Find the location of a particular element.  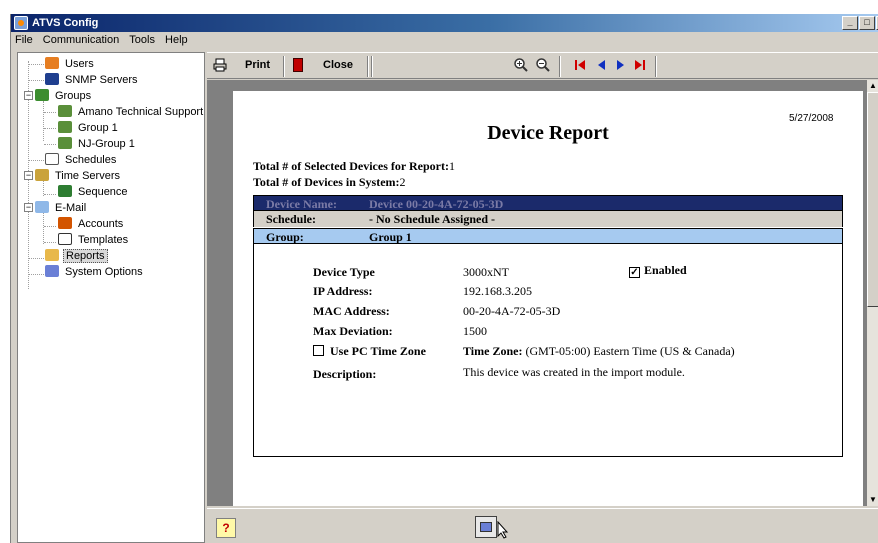

enabled-label: Enabled is located at coordinates (665, 270).